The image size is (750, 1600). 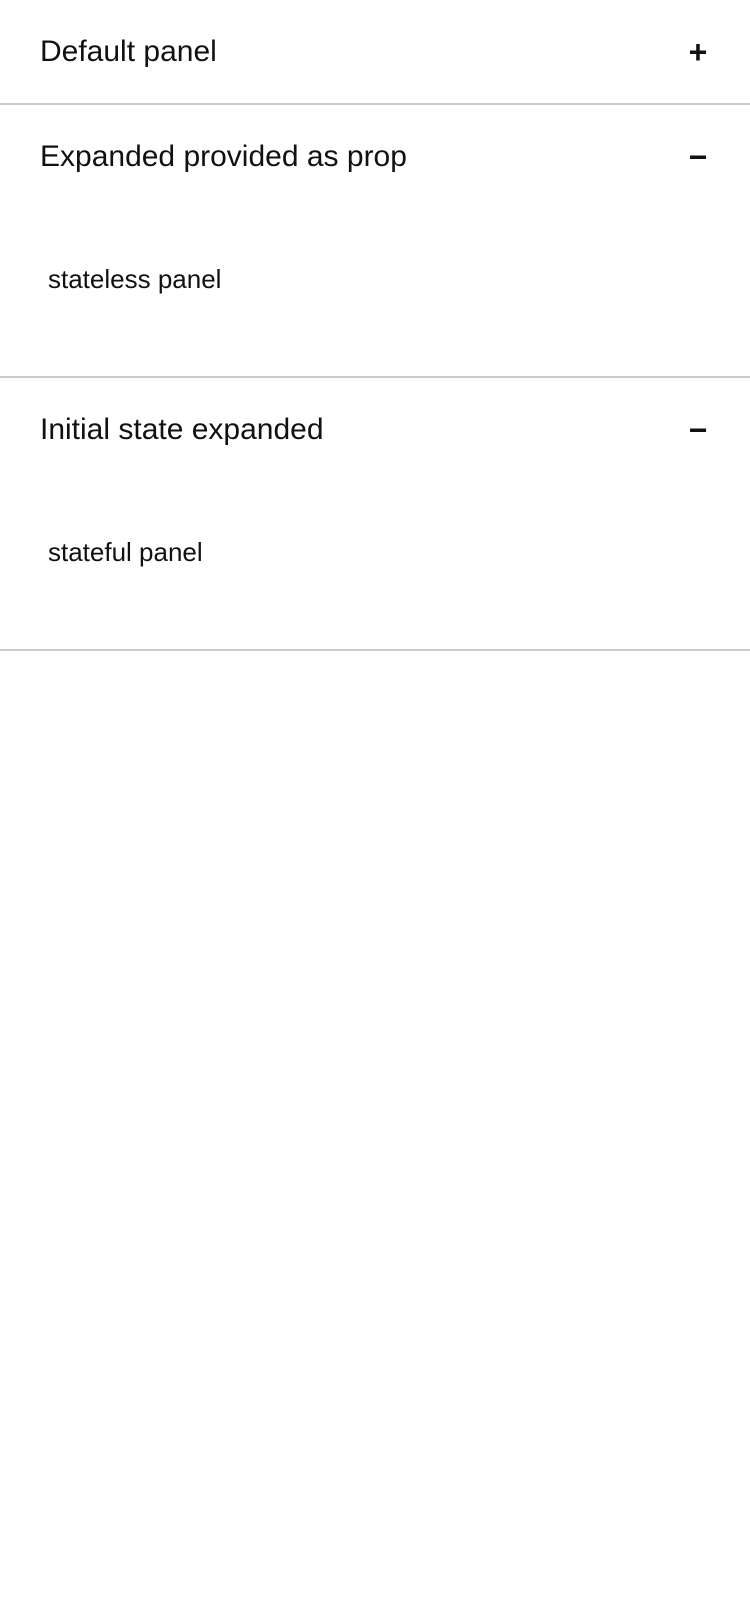 What do you see at coordinates (135, 279) in the screenshot?
I see `panel-content: stateless panel` at bounding box center [135, 279].